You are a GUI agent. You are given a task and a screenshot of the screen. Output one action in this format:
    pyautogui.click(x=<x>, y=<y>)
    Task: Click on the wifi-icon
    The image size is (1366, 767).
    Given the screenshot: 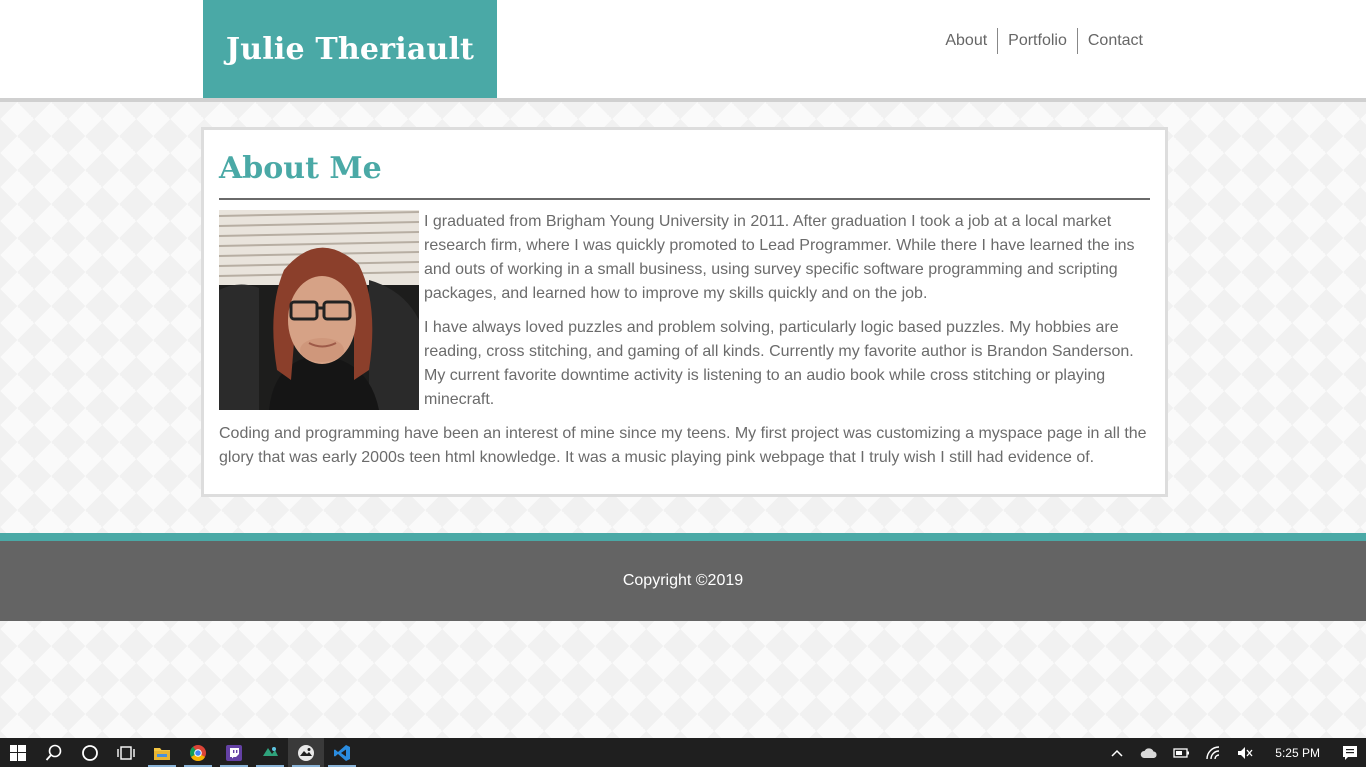 What is the action you would take?
    pyautogui.click(x=1213, y=752)
    